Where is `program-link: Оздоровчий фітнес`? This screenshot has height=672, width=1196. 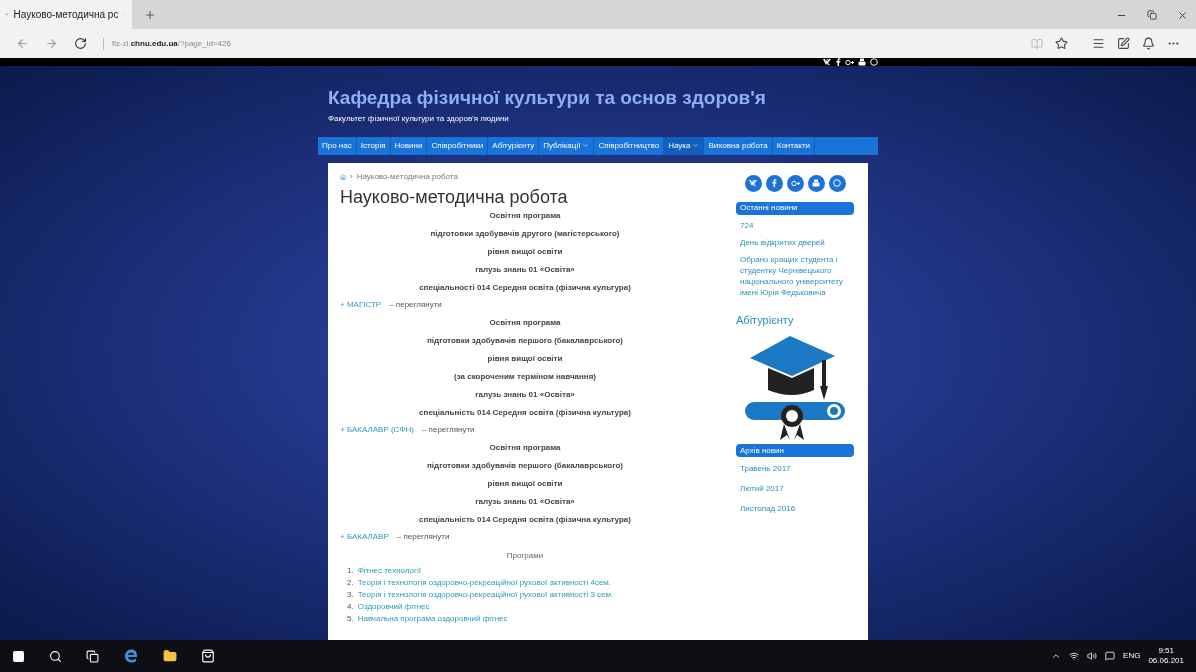 program-link: Оздоровчий фітнес is located at coordinates (393, 606).